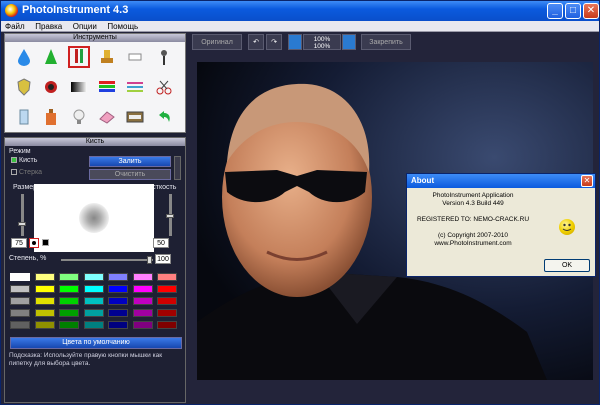 The image size is (600, 405). Describe the element at coordinates (24, 57) in the screenshot. I see `drop-icon` at that location.